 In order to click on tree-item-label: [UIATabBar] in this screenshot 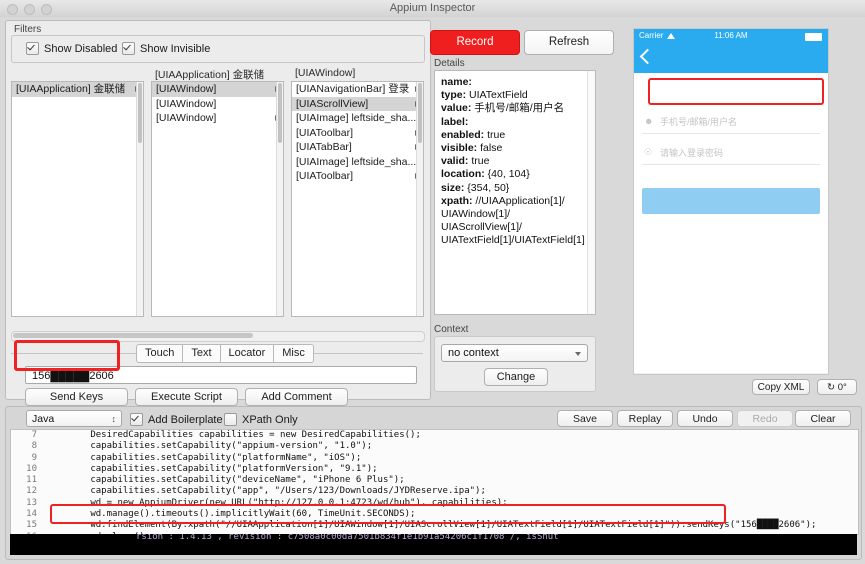, I will do `click(324, 147)`.